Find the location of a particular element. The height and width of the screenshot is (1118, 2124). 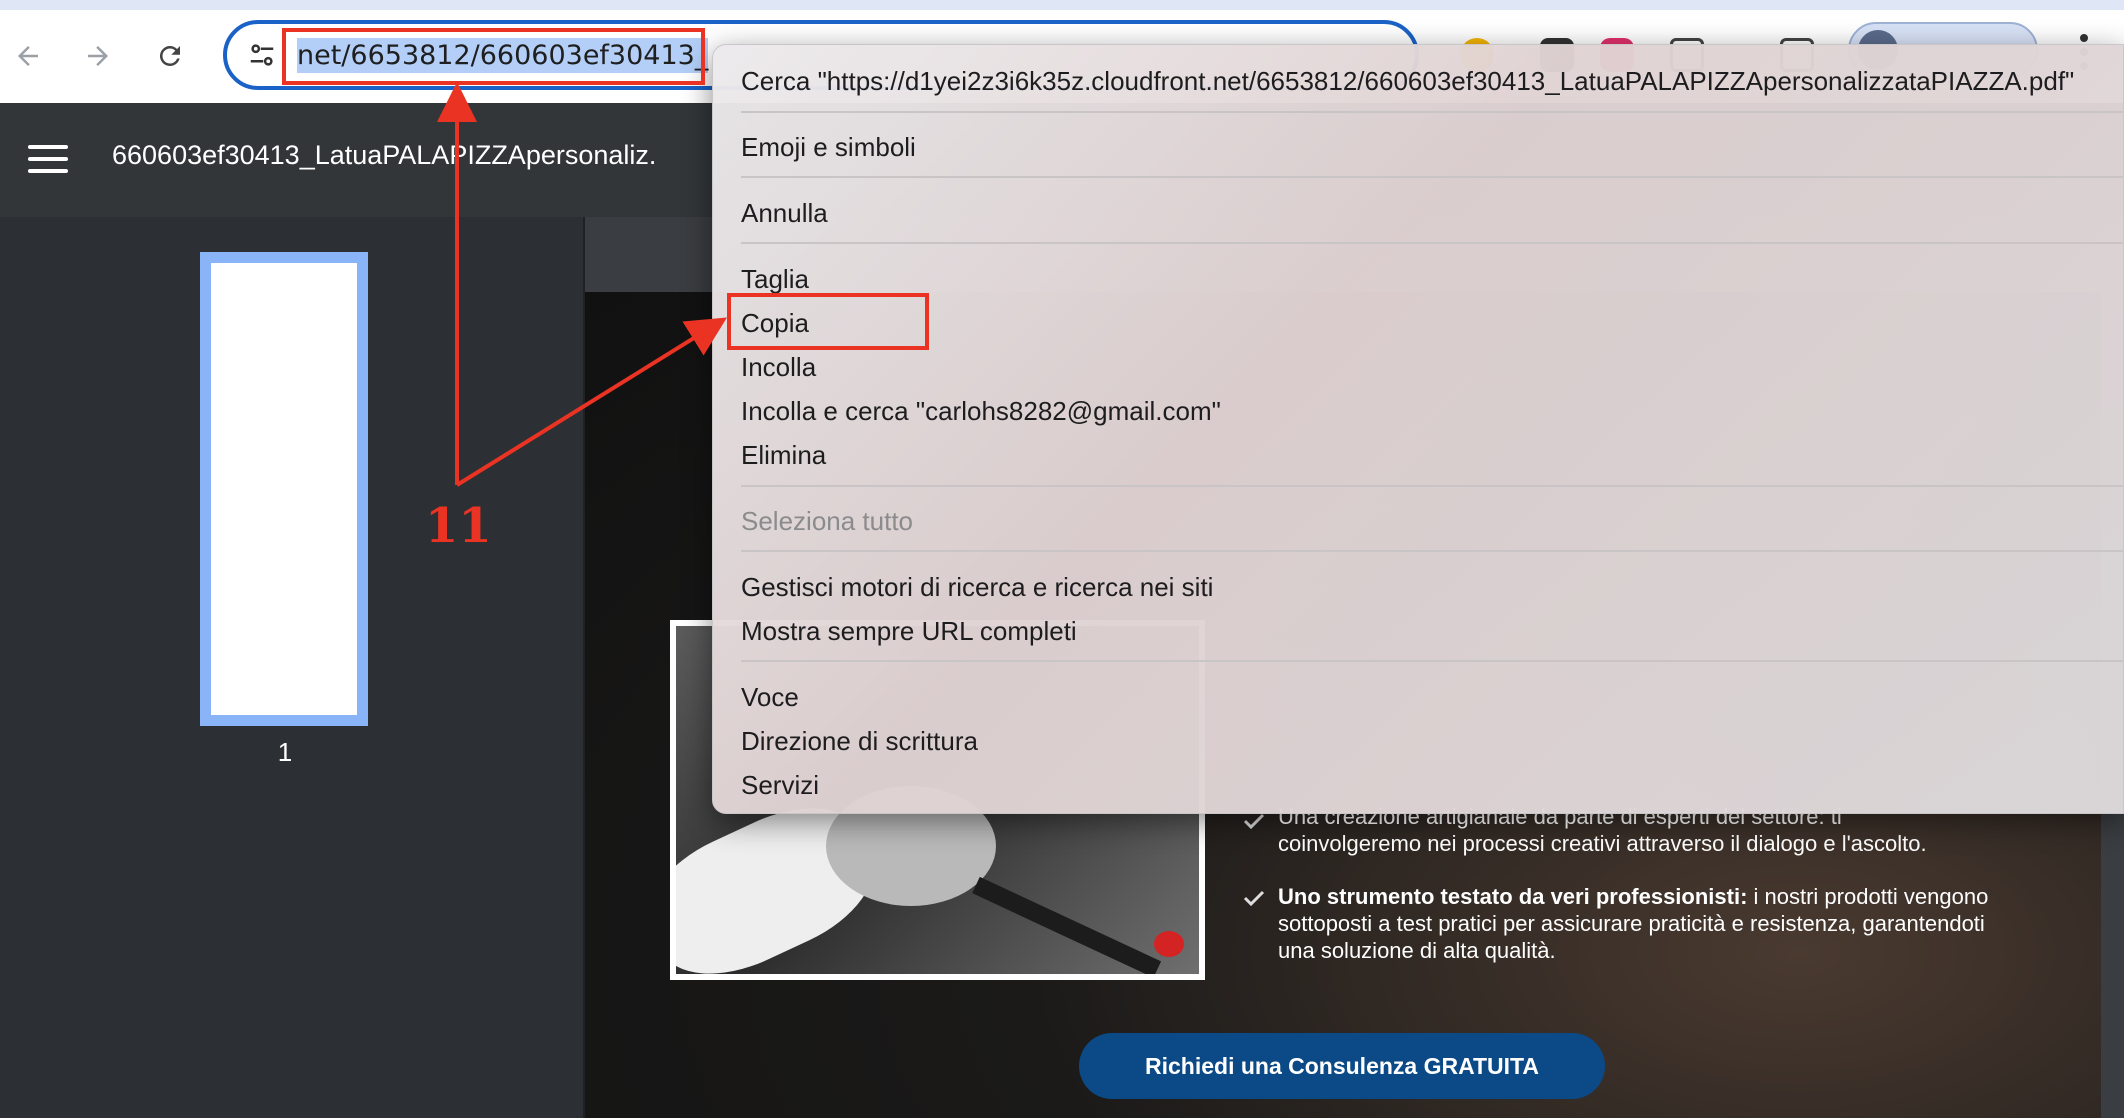

step-number-label: 11 is located at coordinates (458, 526).